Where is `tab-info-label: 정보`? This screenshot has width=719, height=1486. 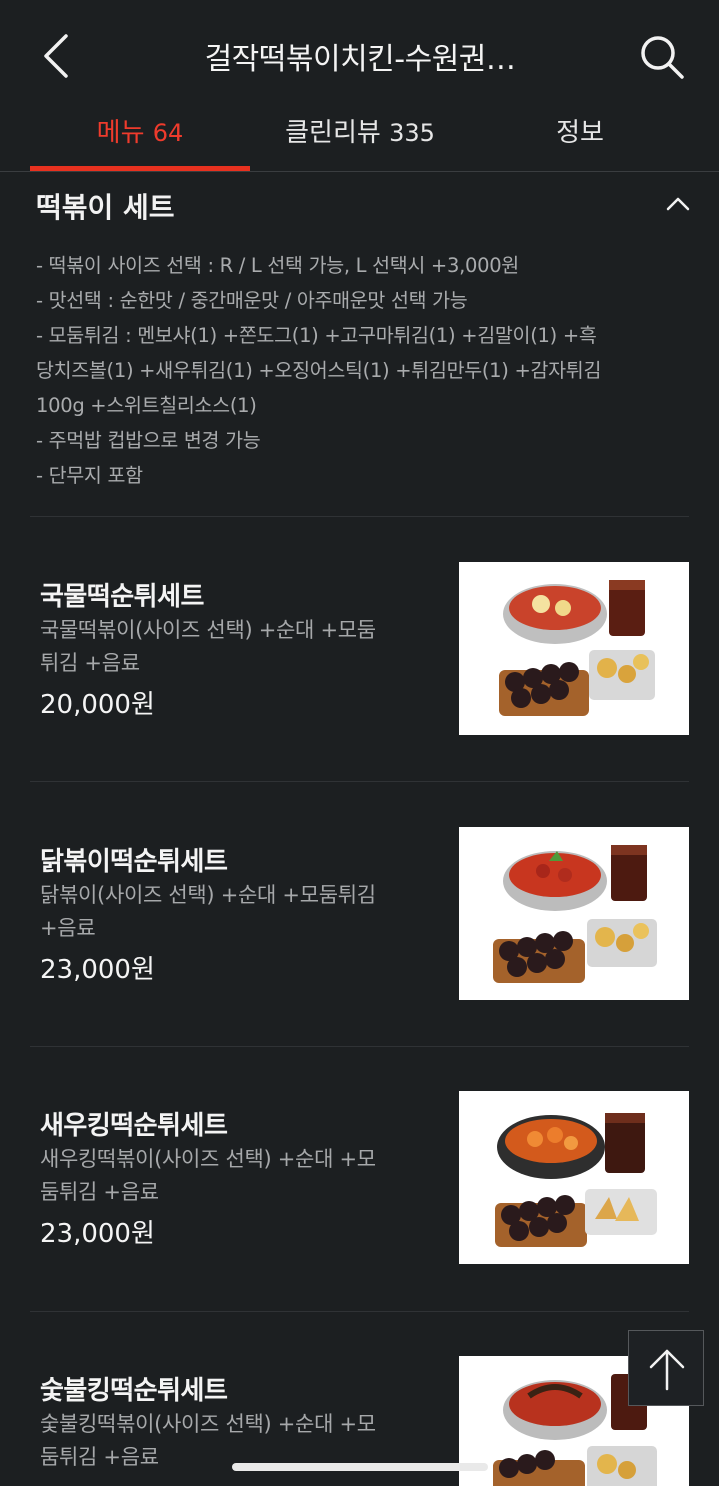
tab-info-label: 정보 is located at coordinates (580, 133).